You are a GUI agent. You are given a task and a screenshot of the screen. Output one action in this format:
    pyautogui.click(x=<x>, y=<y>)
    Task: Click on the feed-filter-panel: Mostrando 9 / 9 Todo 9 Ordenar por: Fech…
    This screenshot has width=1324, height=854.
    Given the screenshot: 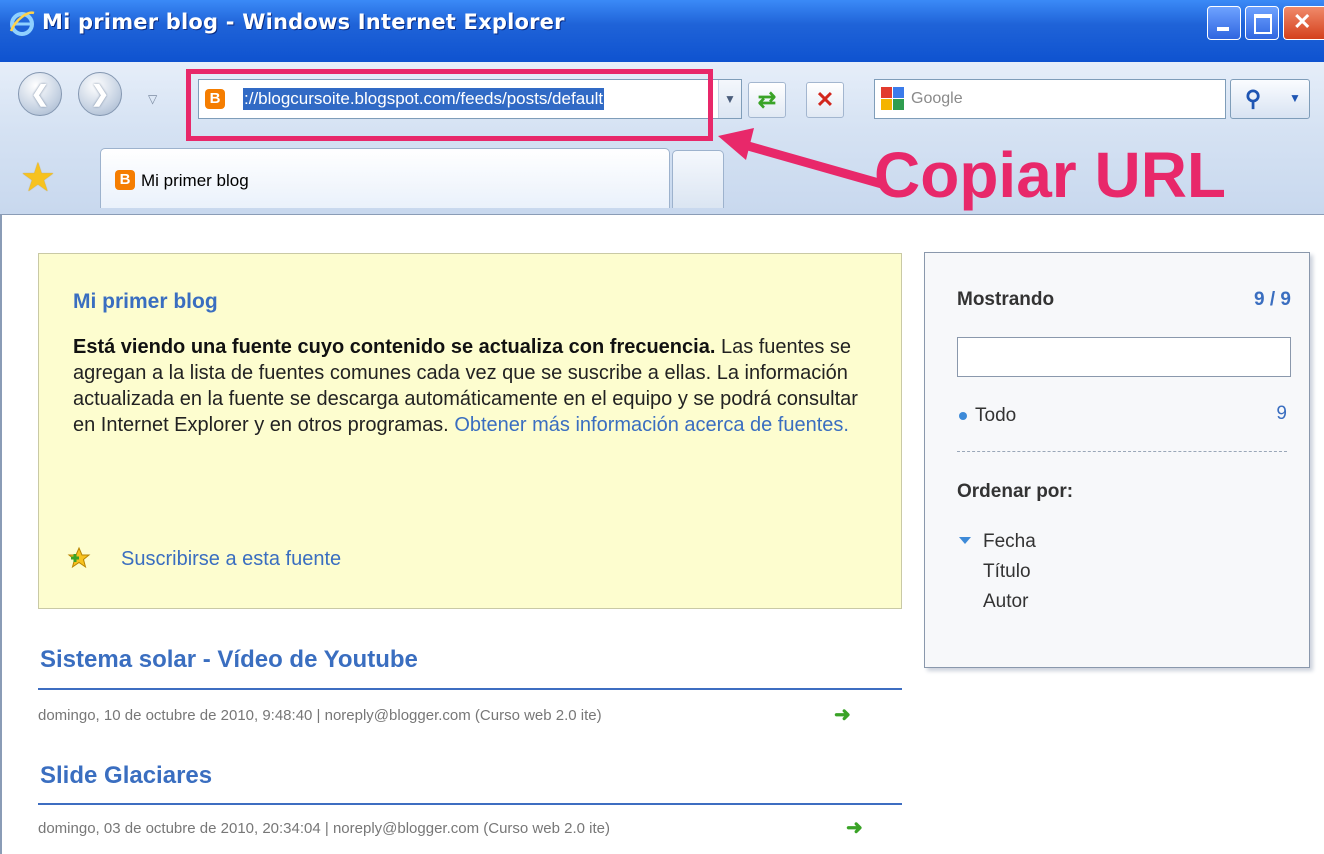 What is the action you would take?
    pyautogui.click(x=1117, y=460)
    